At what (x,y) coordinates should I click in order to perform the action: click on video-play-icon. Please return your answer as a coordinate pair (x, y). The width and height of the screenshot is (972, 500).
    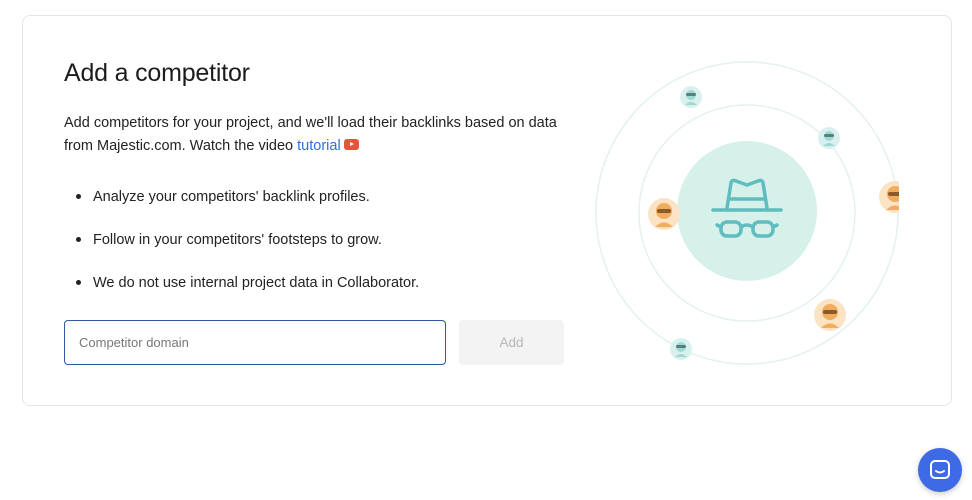
    Looking at the image, I should click on (351, 144).